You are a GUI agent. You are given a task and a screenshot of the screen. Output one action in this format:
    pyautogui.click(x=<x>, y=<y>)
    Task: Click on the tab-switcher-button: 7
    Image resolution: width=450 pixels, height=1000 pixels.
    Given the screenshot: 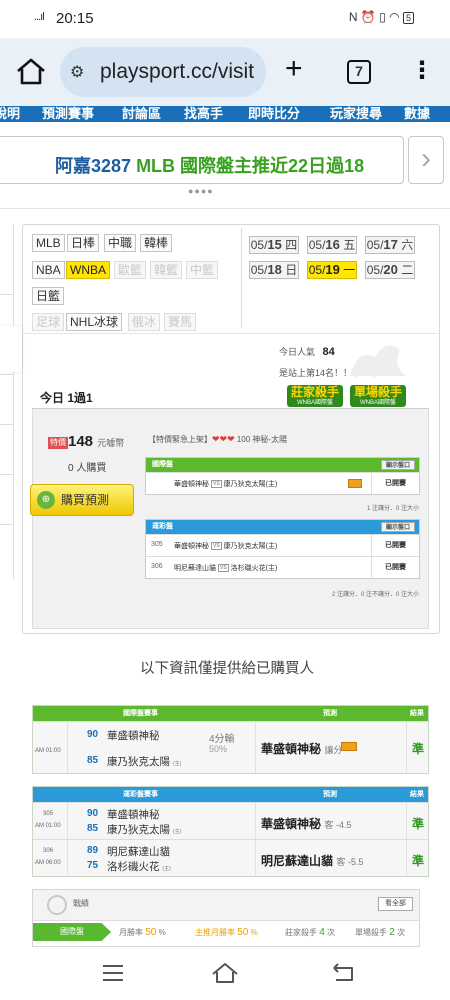 What is the action you would take?
    pyautogui.click(x=359, y=72)
    